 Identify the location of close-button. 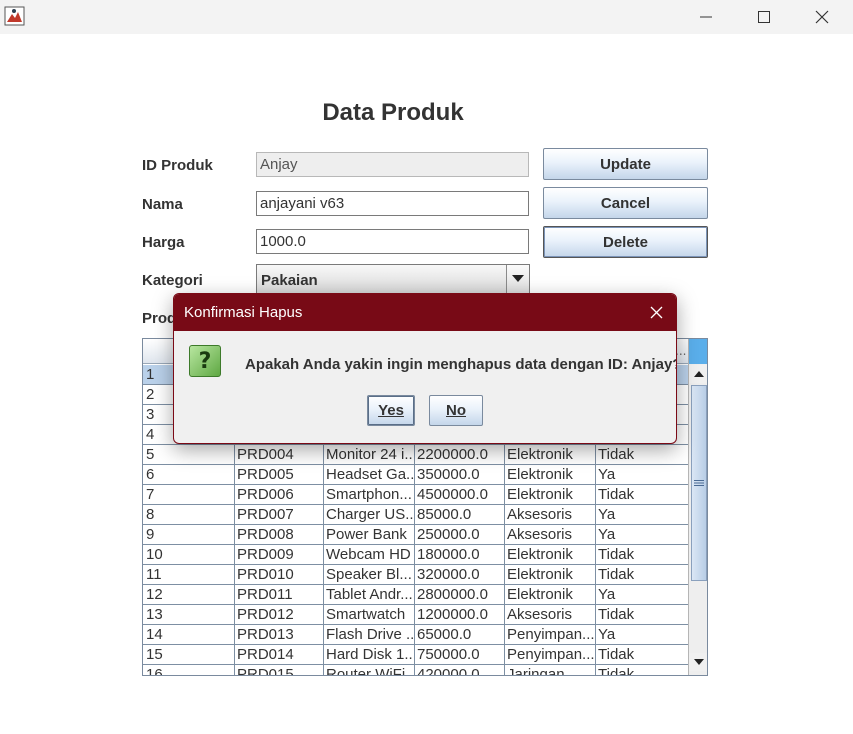
(822, 17).